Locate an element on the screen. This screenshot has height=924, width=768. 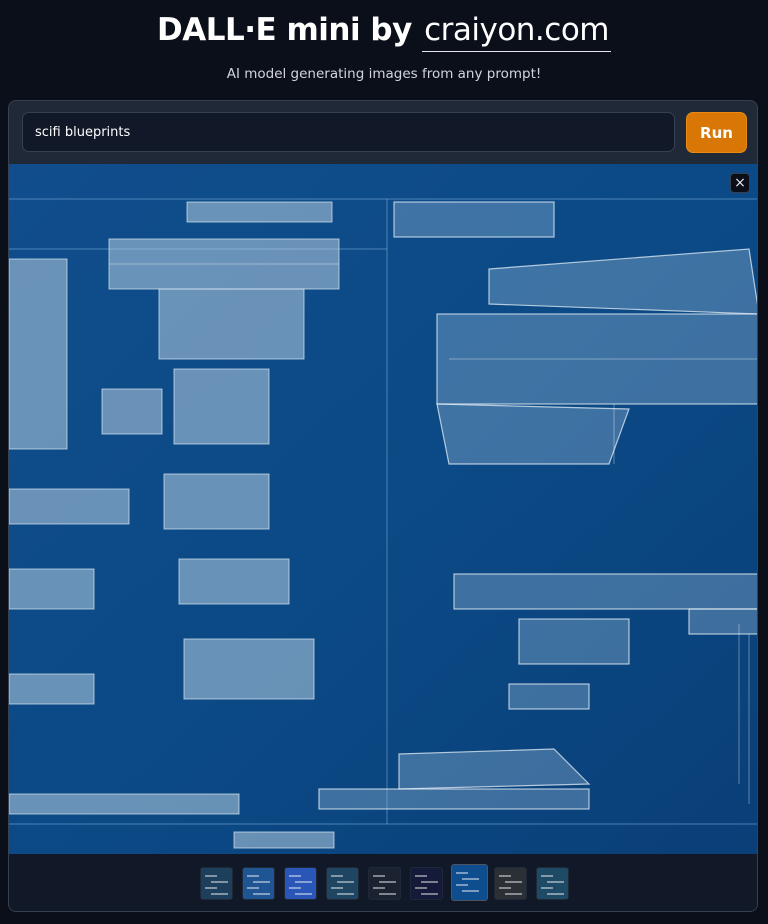
prompt-input is located at coordinates (348, 132).